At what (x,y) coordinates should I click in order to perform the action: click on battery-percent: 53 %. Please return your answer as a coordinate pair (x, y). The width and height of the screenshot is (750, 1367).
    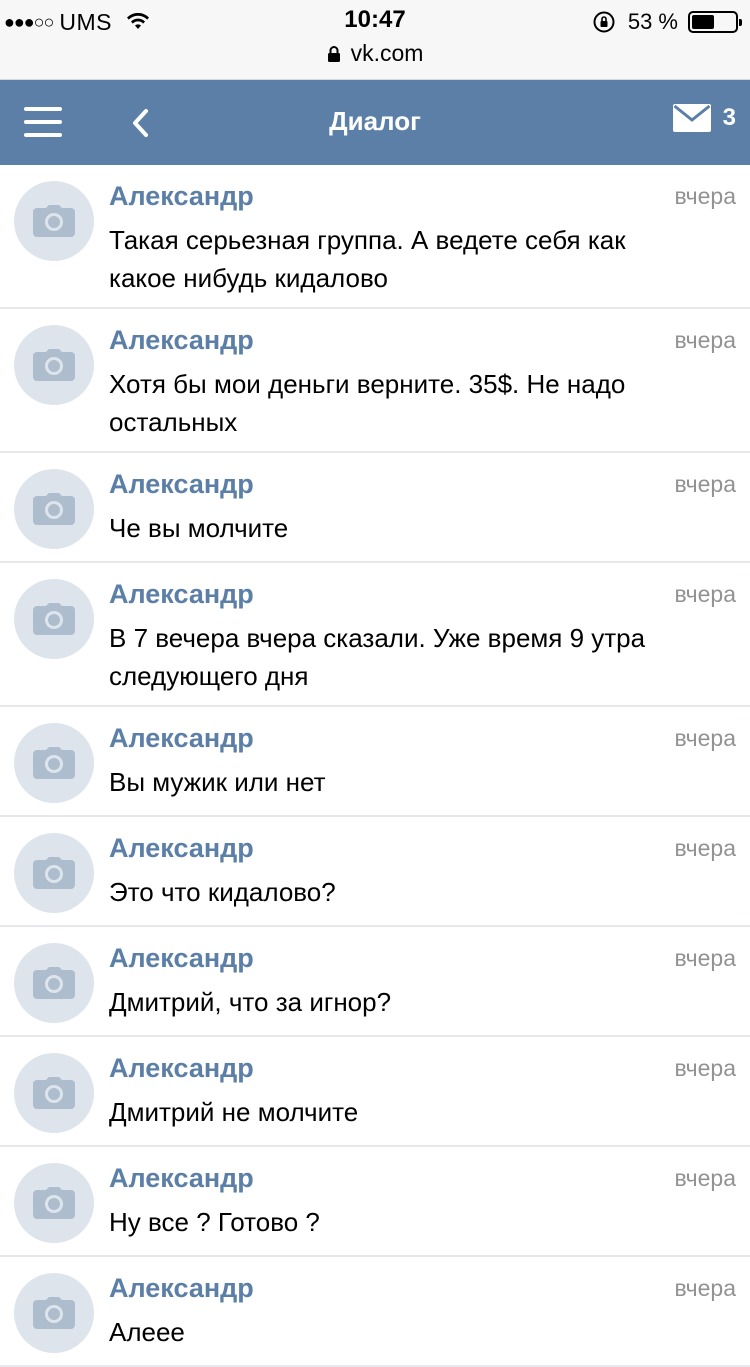
    Looking at the image, I should click on (652, 21).